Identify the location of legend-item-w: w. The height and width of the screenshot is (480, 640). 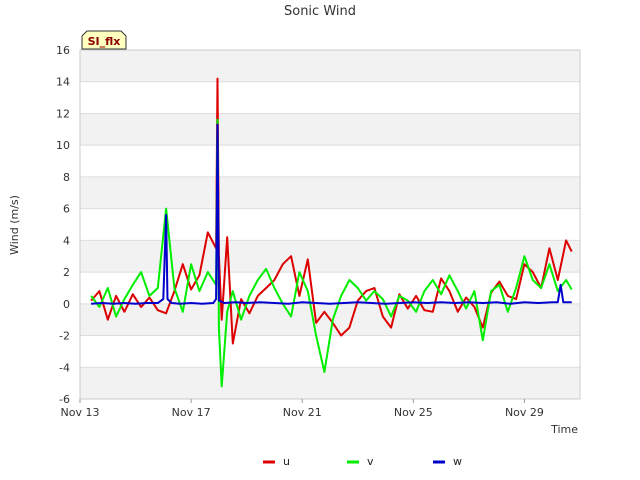
(447, 461).